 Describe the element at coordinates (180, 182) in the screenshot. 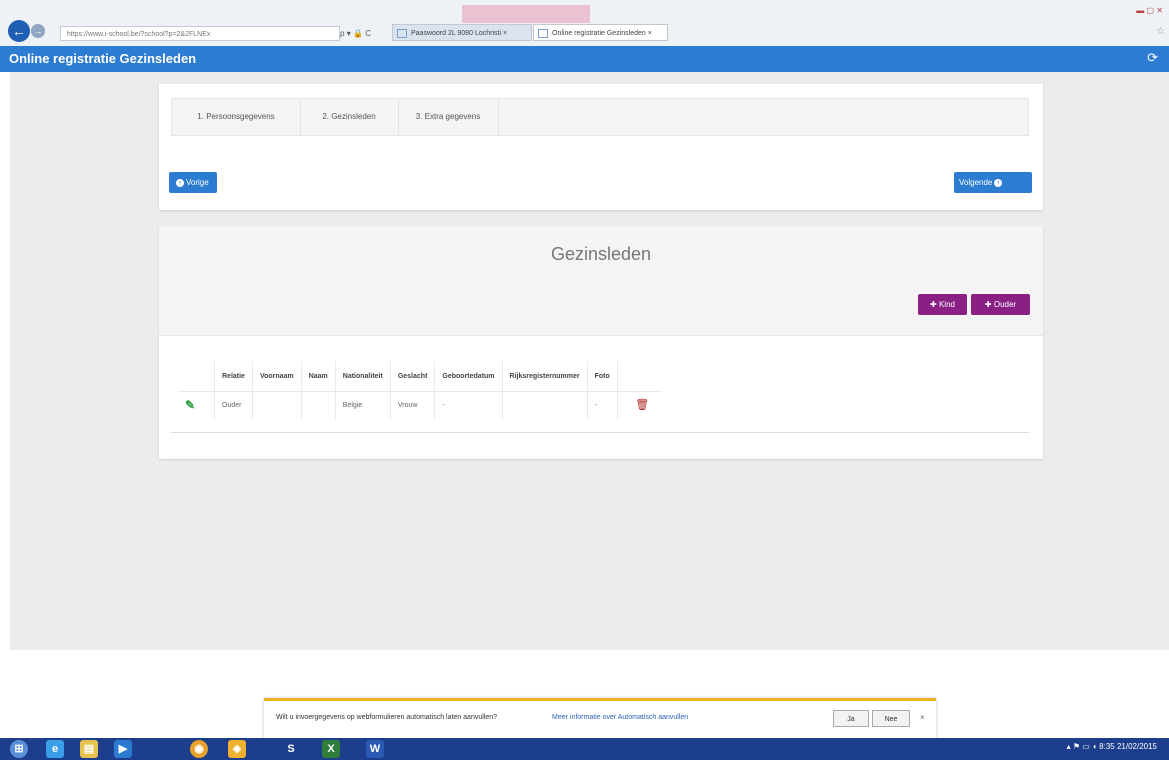

I see `chevron-left-icon: ‹` at that location.